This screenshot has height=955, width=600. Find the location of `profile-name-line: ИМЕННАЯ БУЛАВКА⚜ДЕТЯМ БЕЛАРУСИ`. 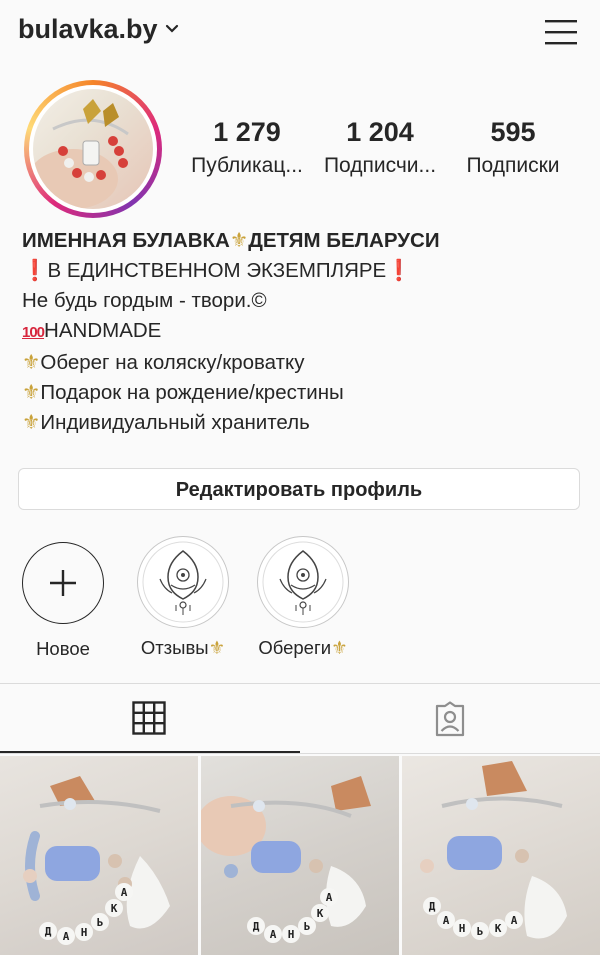

profile-name-line: ИМЕННАЯ БУЛАВКА⚜ДЕТЯМ БЕЛАРУСИ is located at coordinates (302, 241).